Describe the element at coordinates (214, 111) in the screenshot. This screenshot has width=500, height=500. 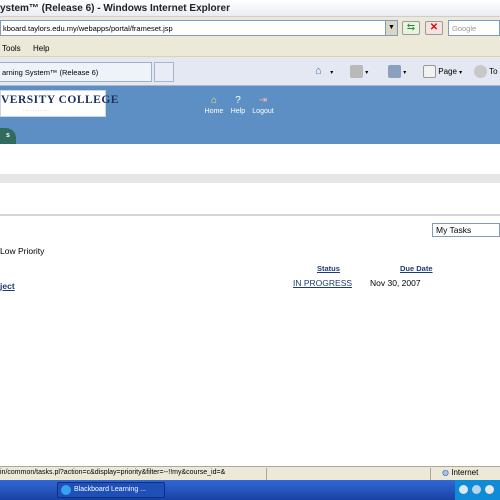
I see `nav-home-label: Home` at that location.